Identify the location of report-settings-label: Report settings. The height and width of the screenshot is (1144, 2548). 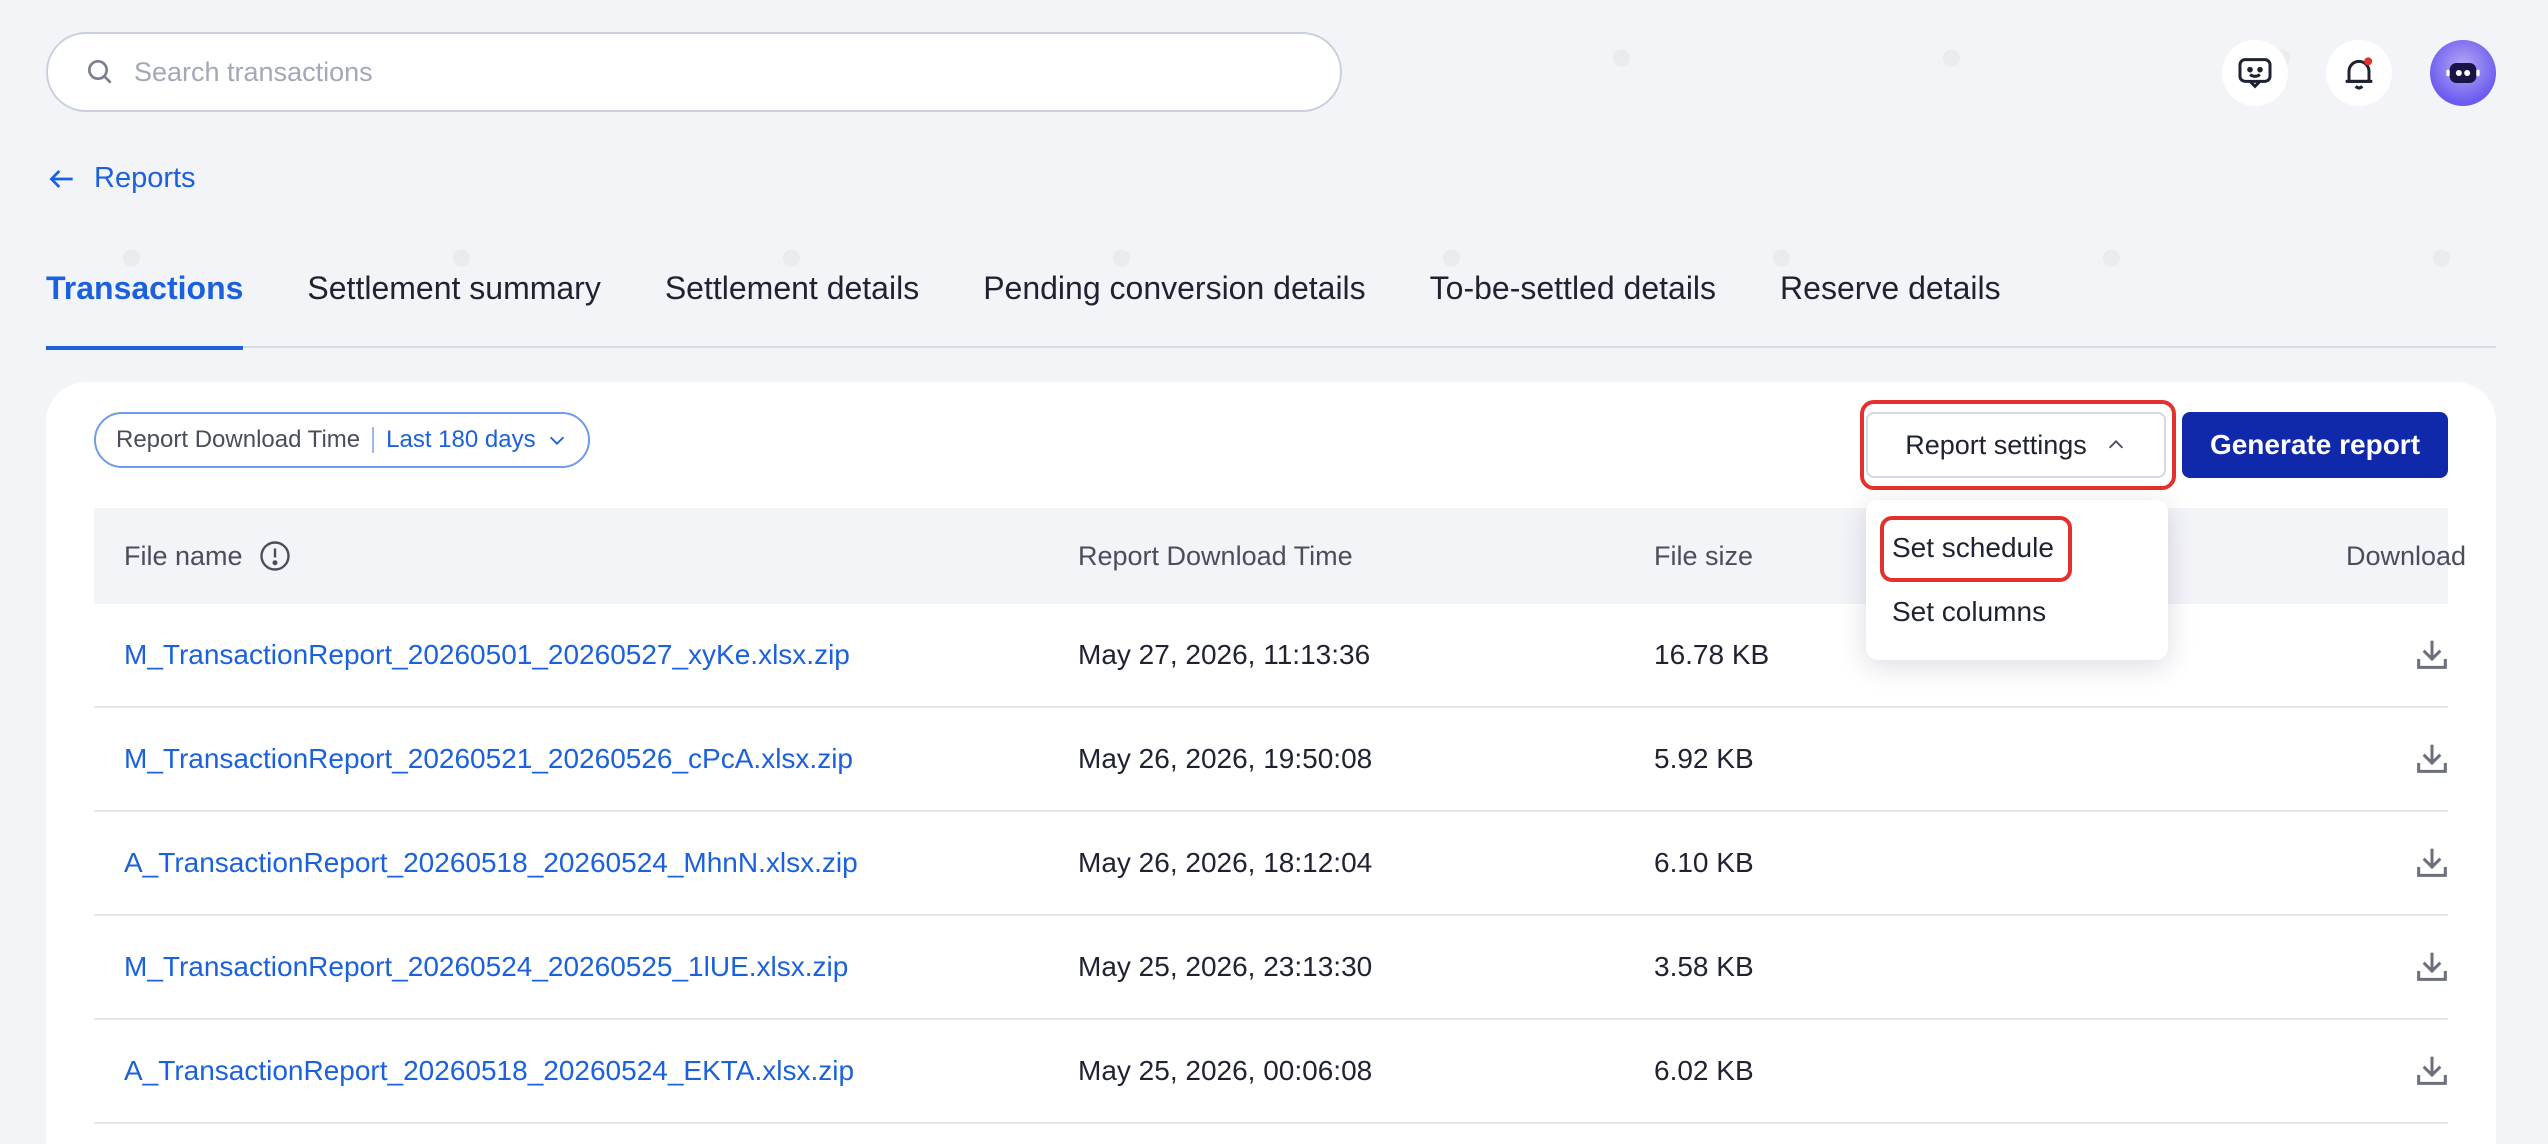
(1996, 444).